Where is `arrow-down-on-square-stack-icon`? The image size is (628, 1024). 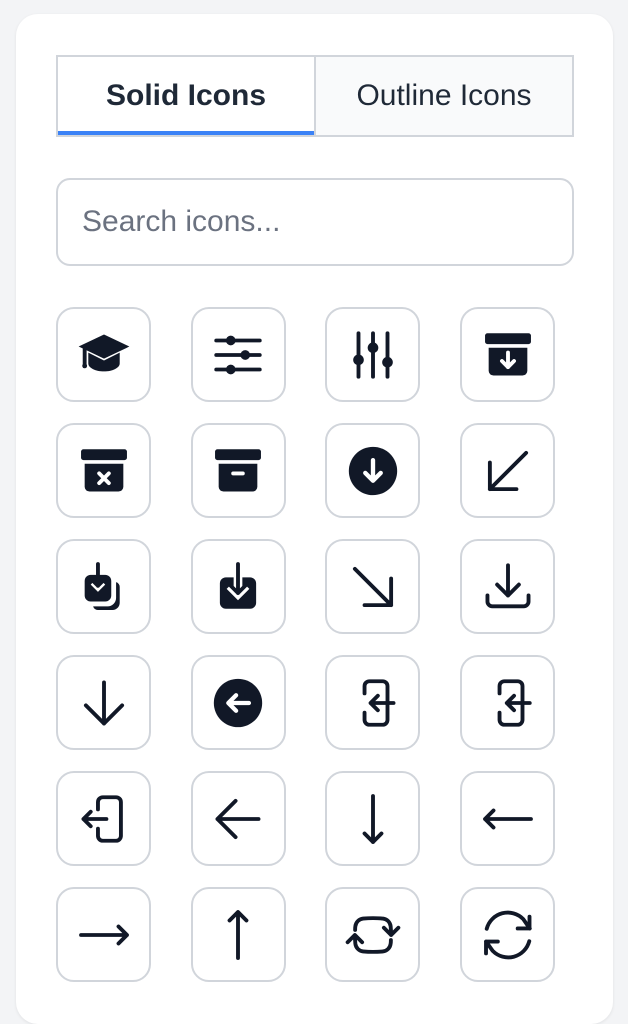 arrow-down-on-square-stack-icon is located at coordinates (104, 587).